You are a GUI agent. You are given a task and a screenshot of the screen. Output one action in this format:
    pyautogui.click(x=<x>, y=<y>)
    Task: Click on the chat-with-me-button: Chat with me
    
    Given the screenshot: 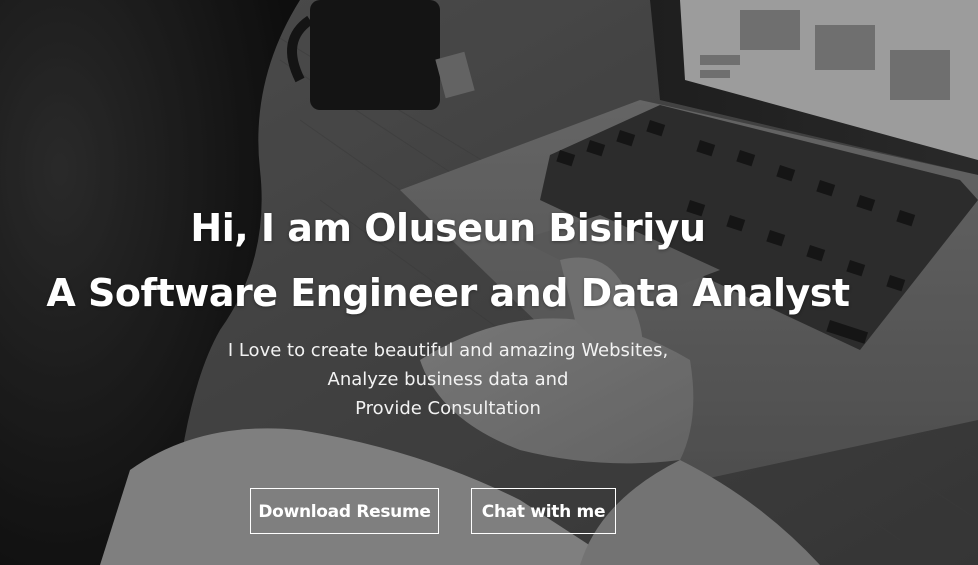 What is the action you would take?
    pyautogui.click(x=543, y=511)
    